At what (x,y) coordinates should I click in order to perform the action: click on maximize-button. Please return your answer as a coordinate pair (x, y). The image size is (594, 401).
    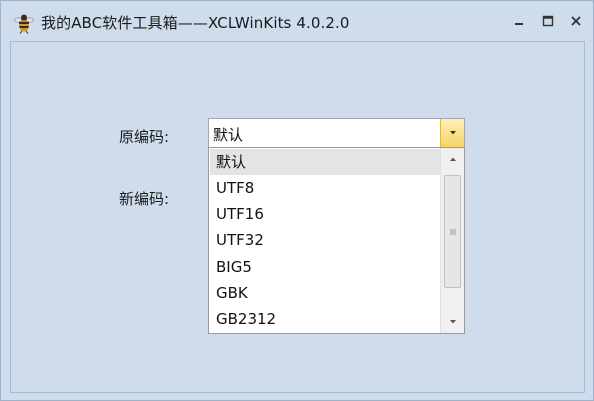
    Looking at the image, I should click on (548, 21).